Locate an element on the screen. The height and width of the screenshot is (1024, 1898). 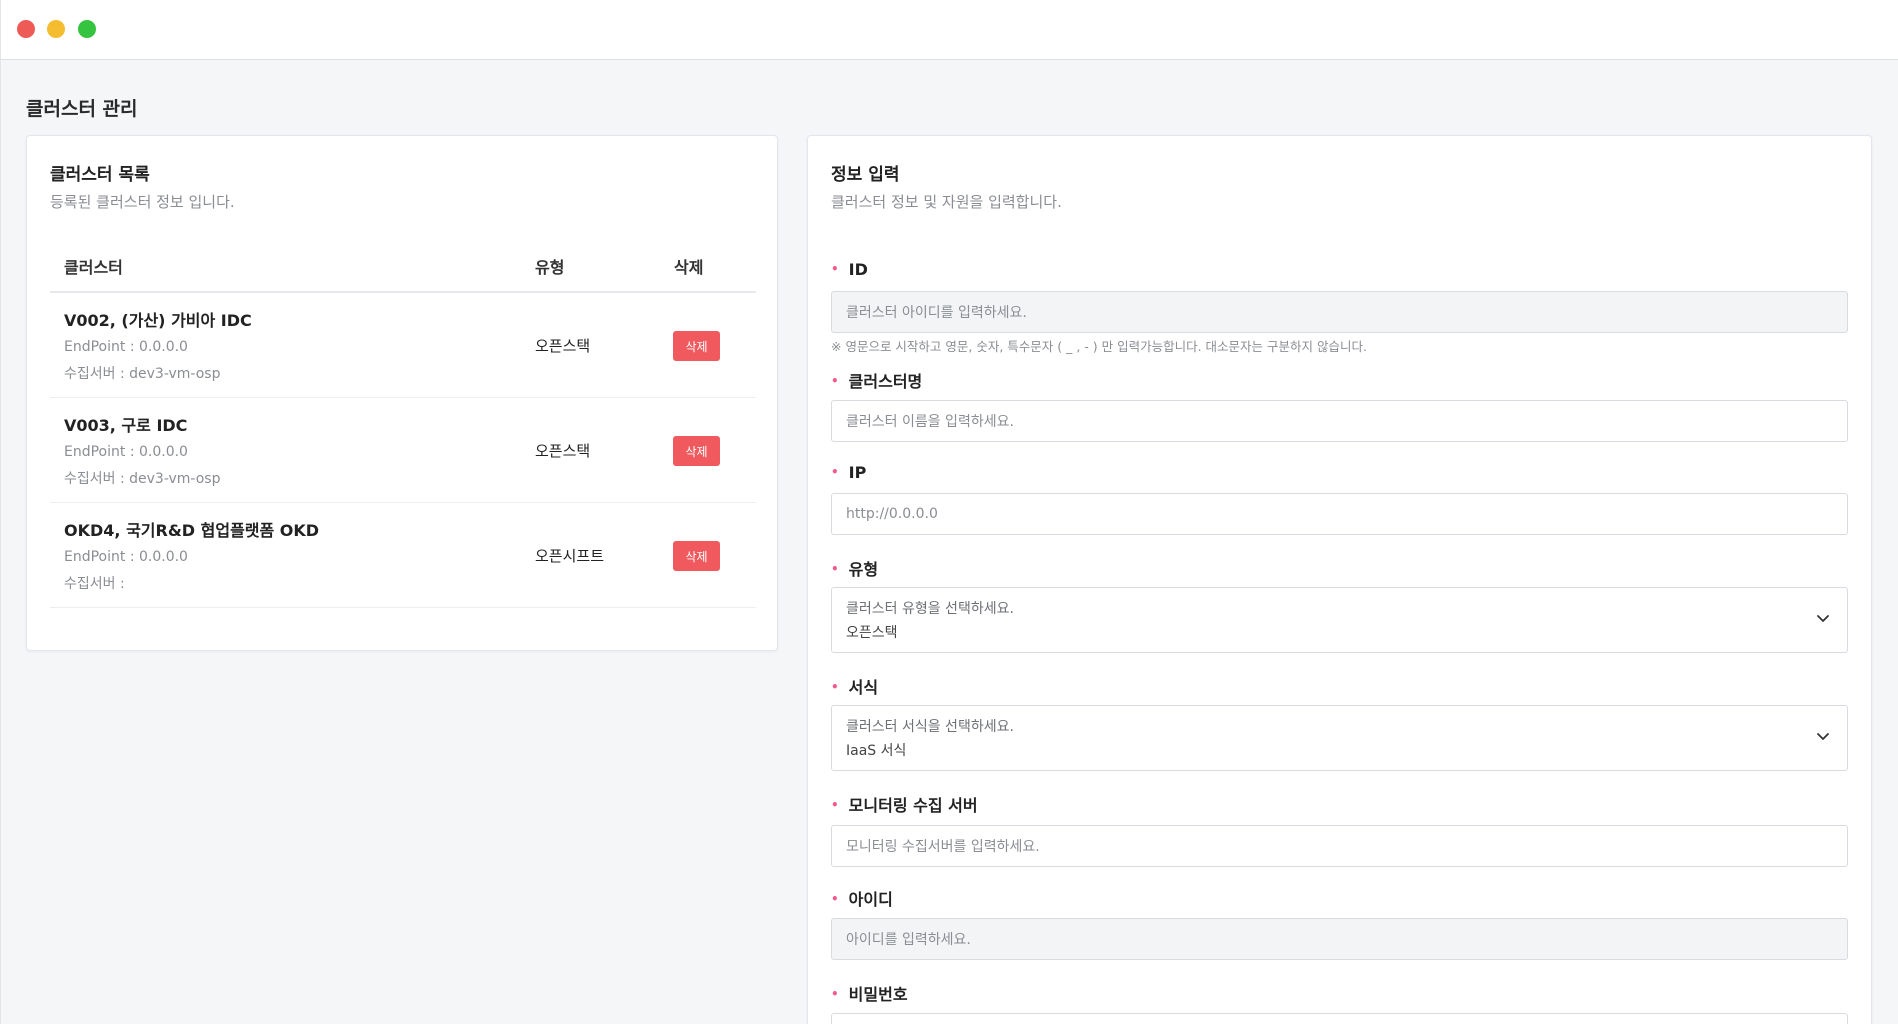
type-select-value: 오픈스택 is located at coordinates (872, 633).